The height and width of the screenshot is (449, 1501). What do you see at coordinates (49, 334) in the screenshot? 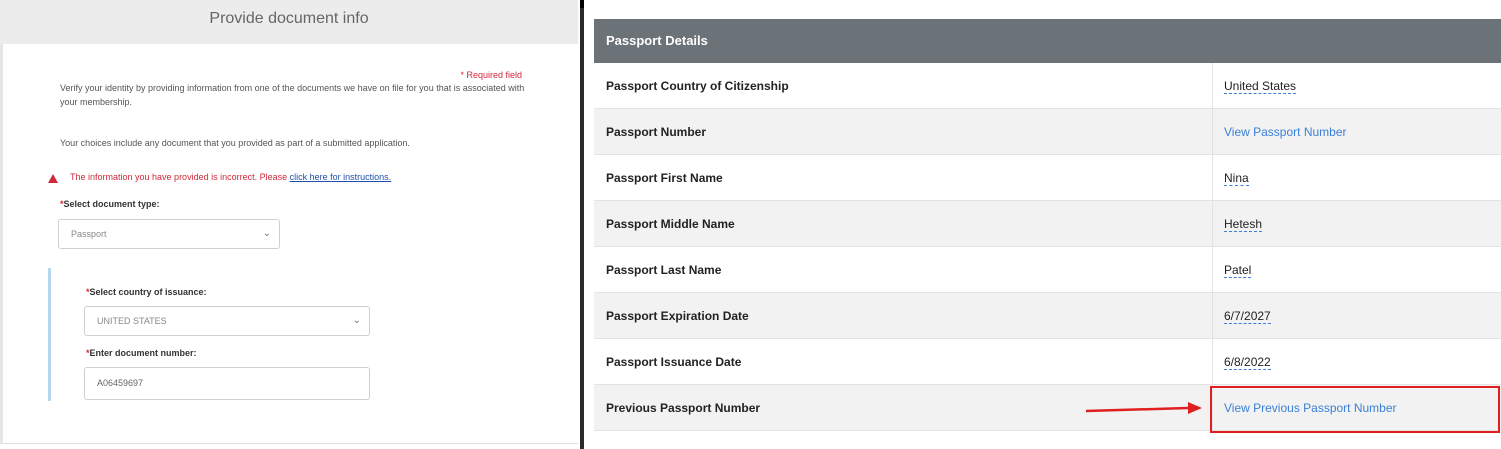
I see `subpanel-accent-bar` at bounding box center [49, 334].